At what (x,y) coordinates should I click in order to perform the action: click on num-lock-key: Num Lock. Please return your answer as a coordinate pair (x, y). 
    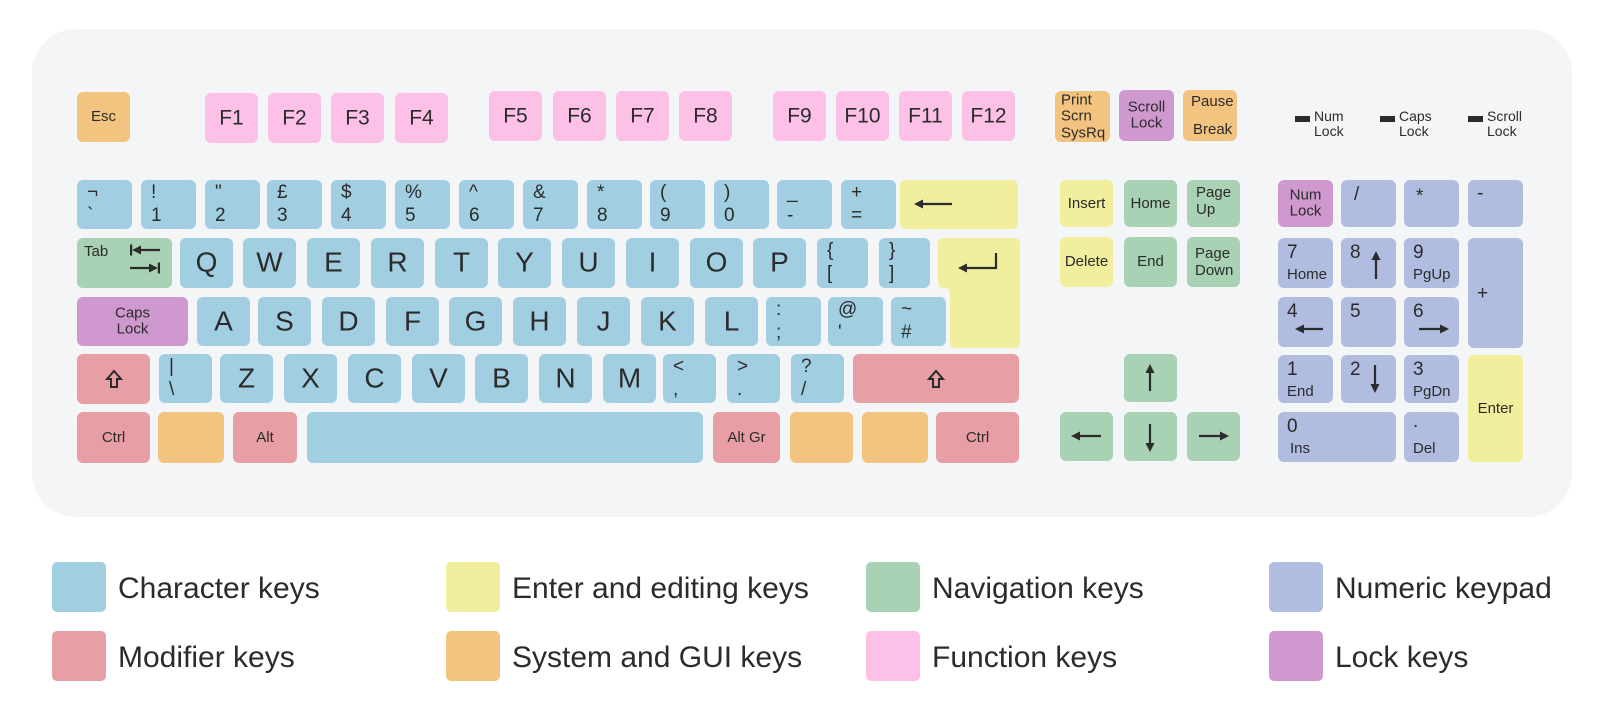
    Looking at the image, I should click on (1305, 203).